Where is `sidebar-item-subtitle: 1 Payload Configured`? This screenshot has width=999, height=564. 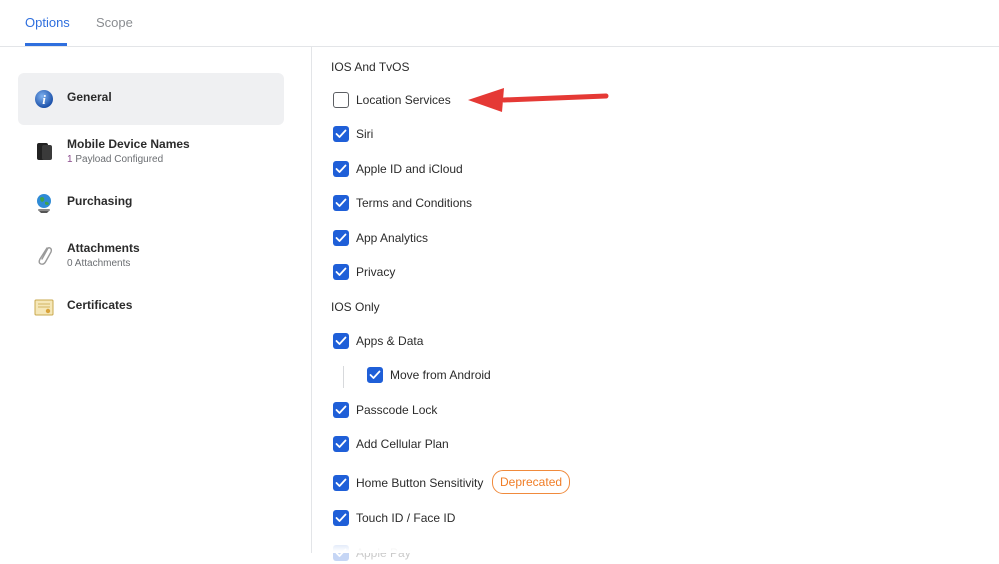 sidebar-item-subtitle: 1 Payload Configured is located at coordinates (115, 159).